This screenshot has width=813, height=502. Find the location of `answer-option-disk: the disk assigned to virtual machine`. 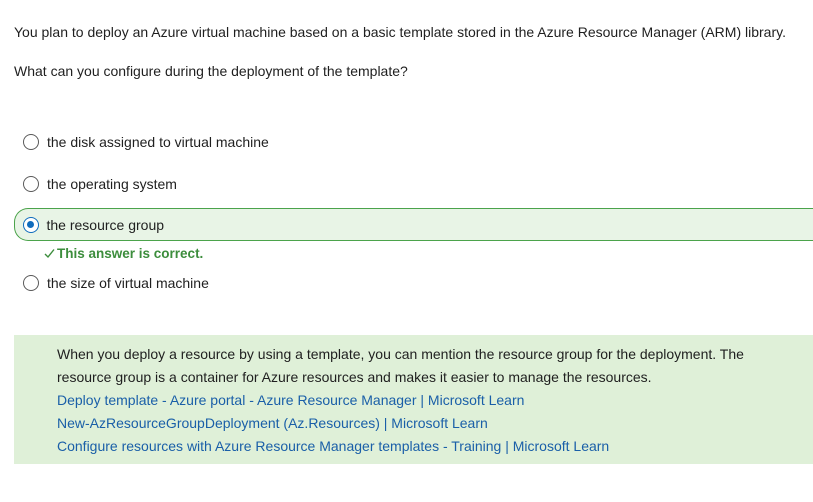

answer-option-disk: the disk assigned to virtual machine is located at coordinates (413, 142).